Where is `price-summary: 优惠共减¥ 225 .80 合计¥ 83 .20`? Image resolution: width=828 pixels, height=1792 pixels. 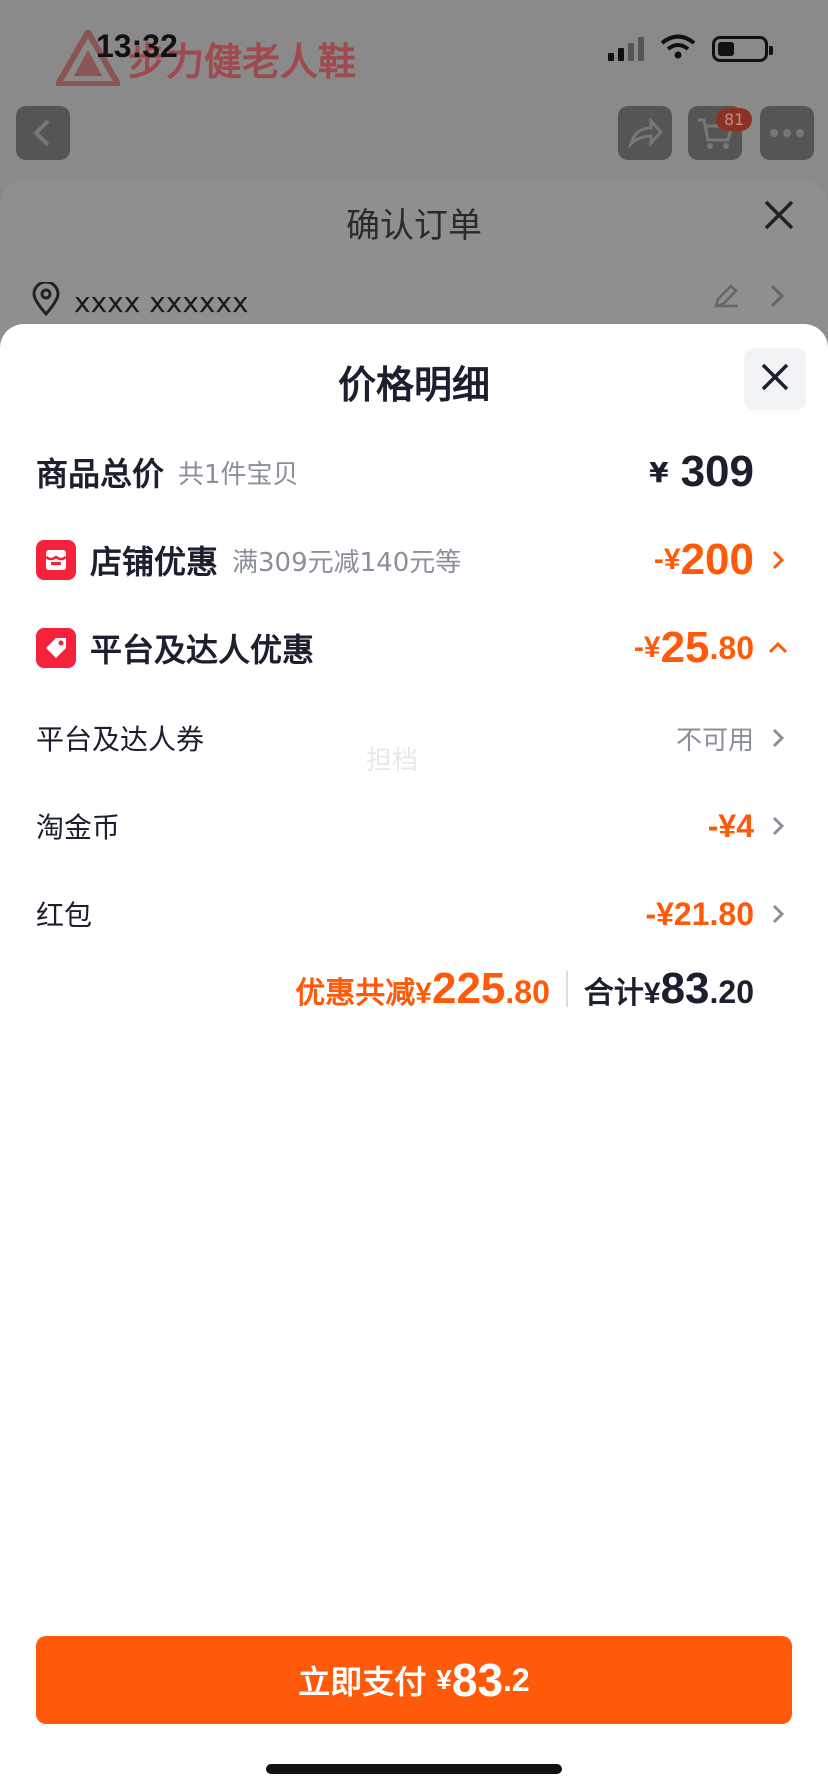 price-summary: 优惠共减¥ 225 .80 合计¥ 83 .20 is located at coordinates (524, 989).